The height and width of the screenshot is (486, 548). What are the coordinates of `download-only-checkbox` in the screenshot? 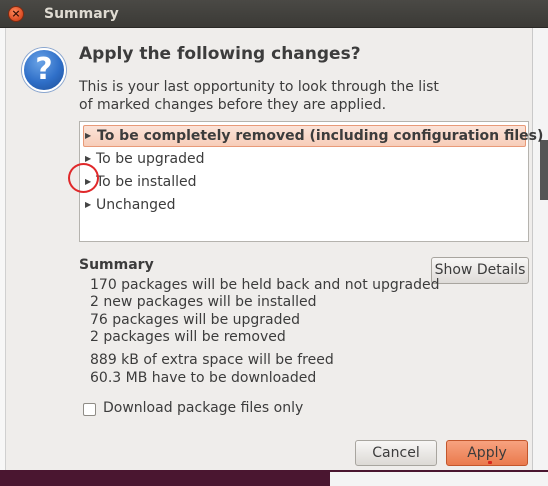 It's located at (89, 409).